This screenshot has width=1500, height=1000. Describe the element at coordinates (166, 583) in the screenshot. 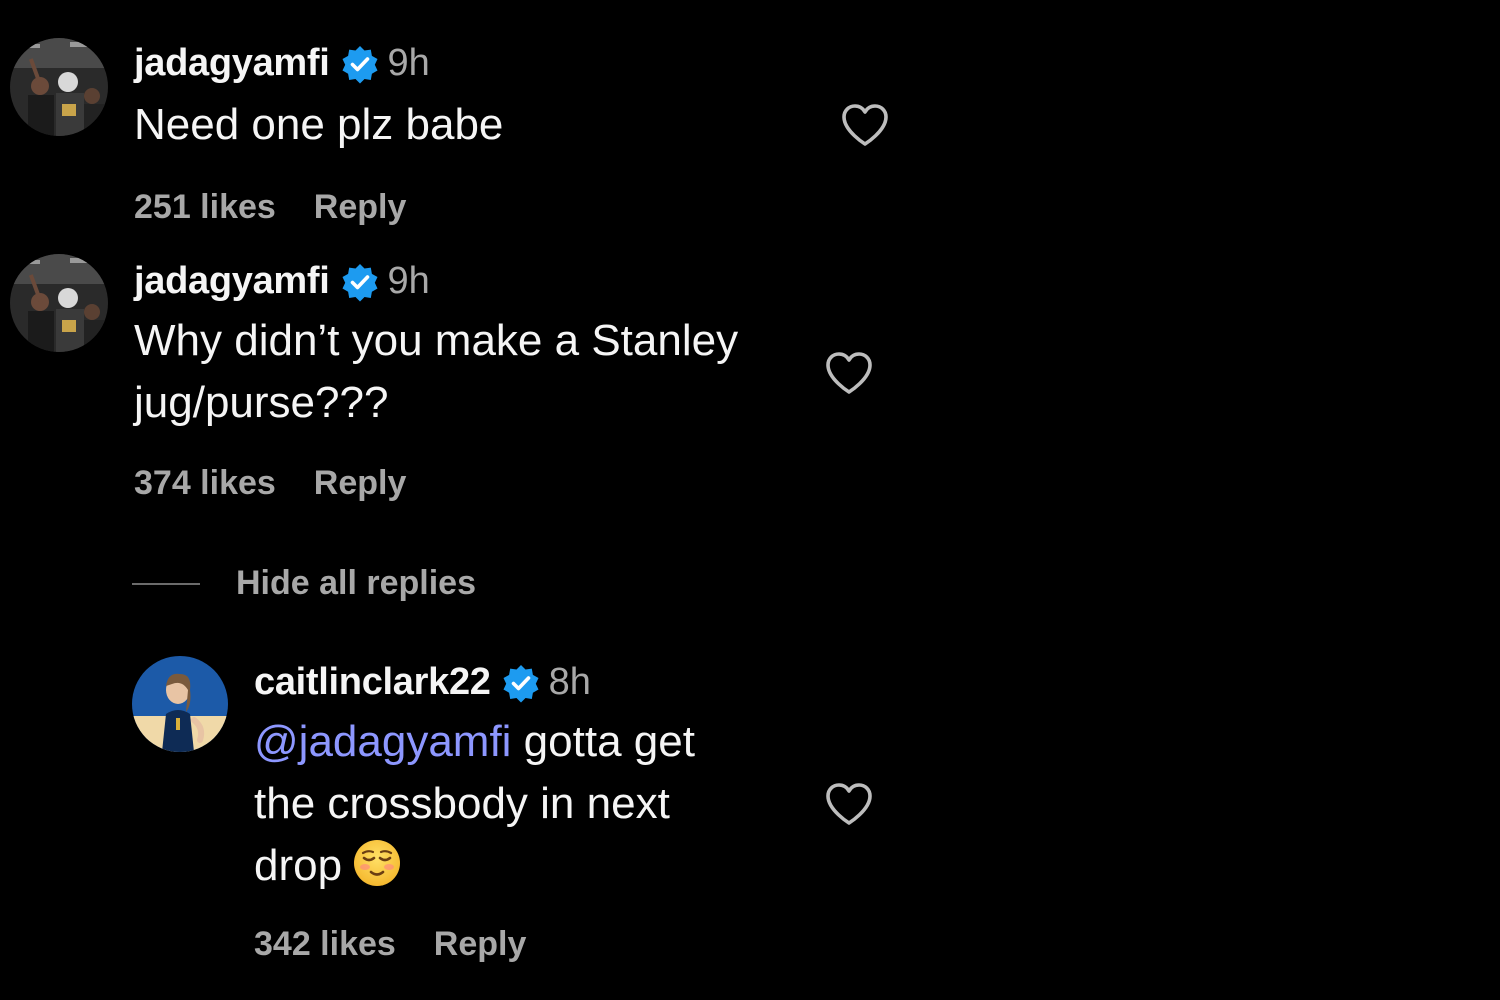

I see `replies-divider` at that location.